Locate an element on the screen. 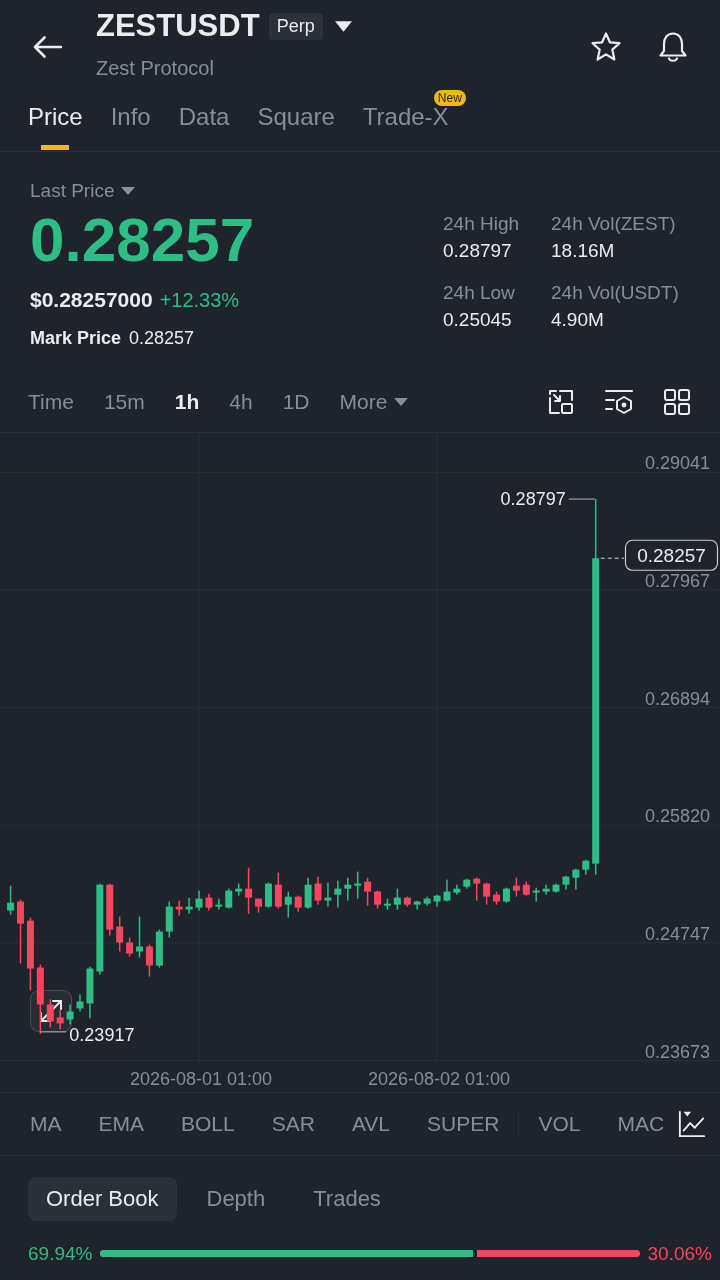 This screenshot has height=1280, width=720. book-tab: Trades is located at coordinates (347, 1199).